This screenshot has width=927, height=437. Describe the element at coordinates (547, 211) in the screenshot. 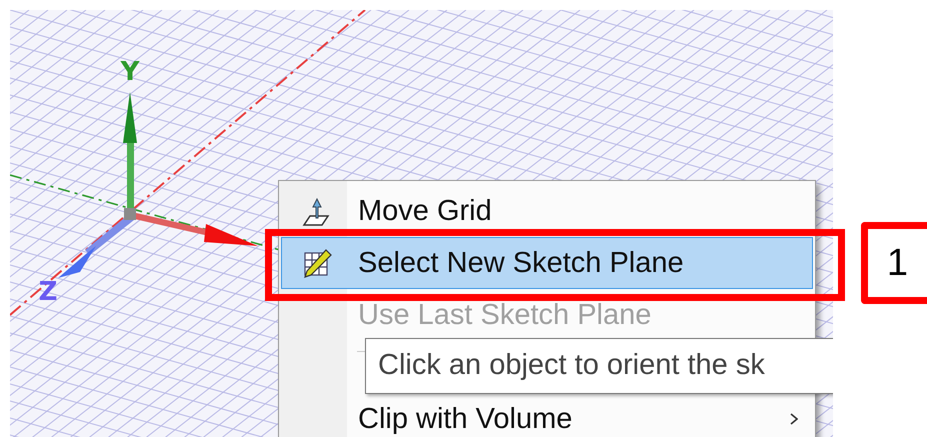

I see `menu-item: Move Grid` at that location.